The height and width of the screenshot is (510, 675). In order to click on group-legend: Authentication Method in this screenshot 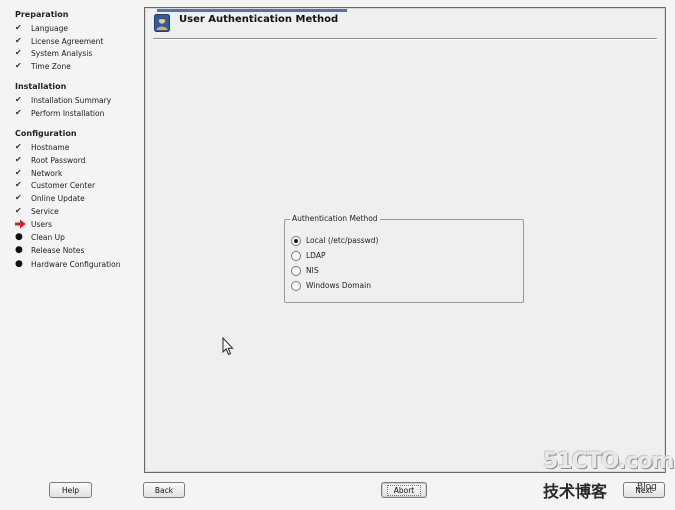, I will do `click(335, 218)`.